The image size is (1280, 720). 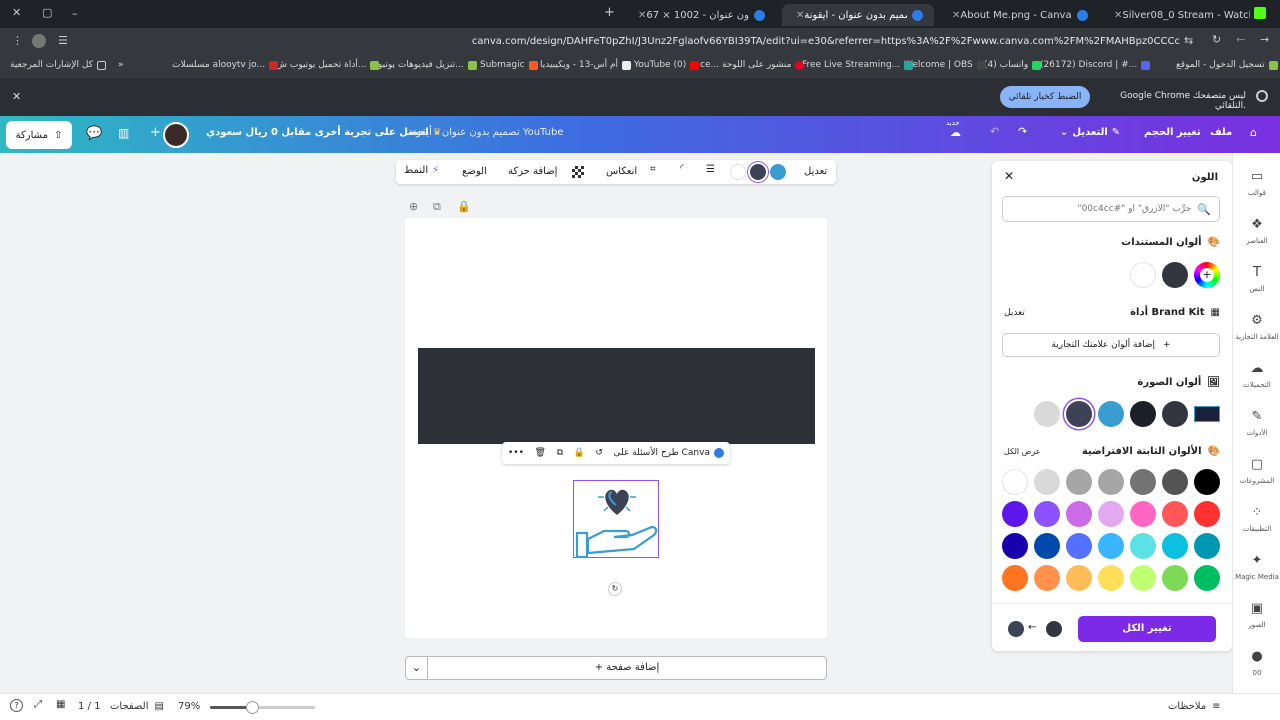 What do you see at coordinates (155, 132) in the screenshot?
I see `add-collaborator-icon: +` at bounding box center [155, 132].